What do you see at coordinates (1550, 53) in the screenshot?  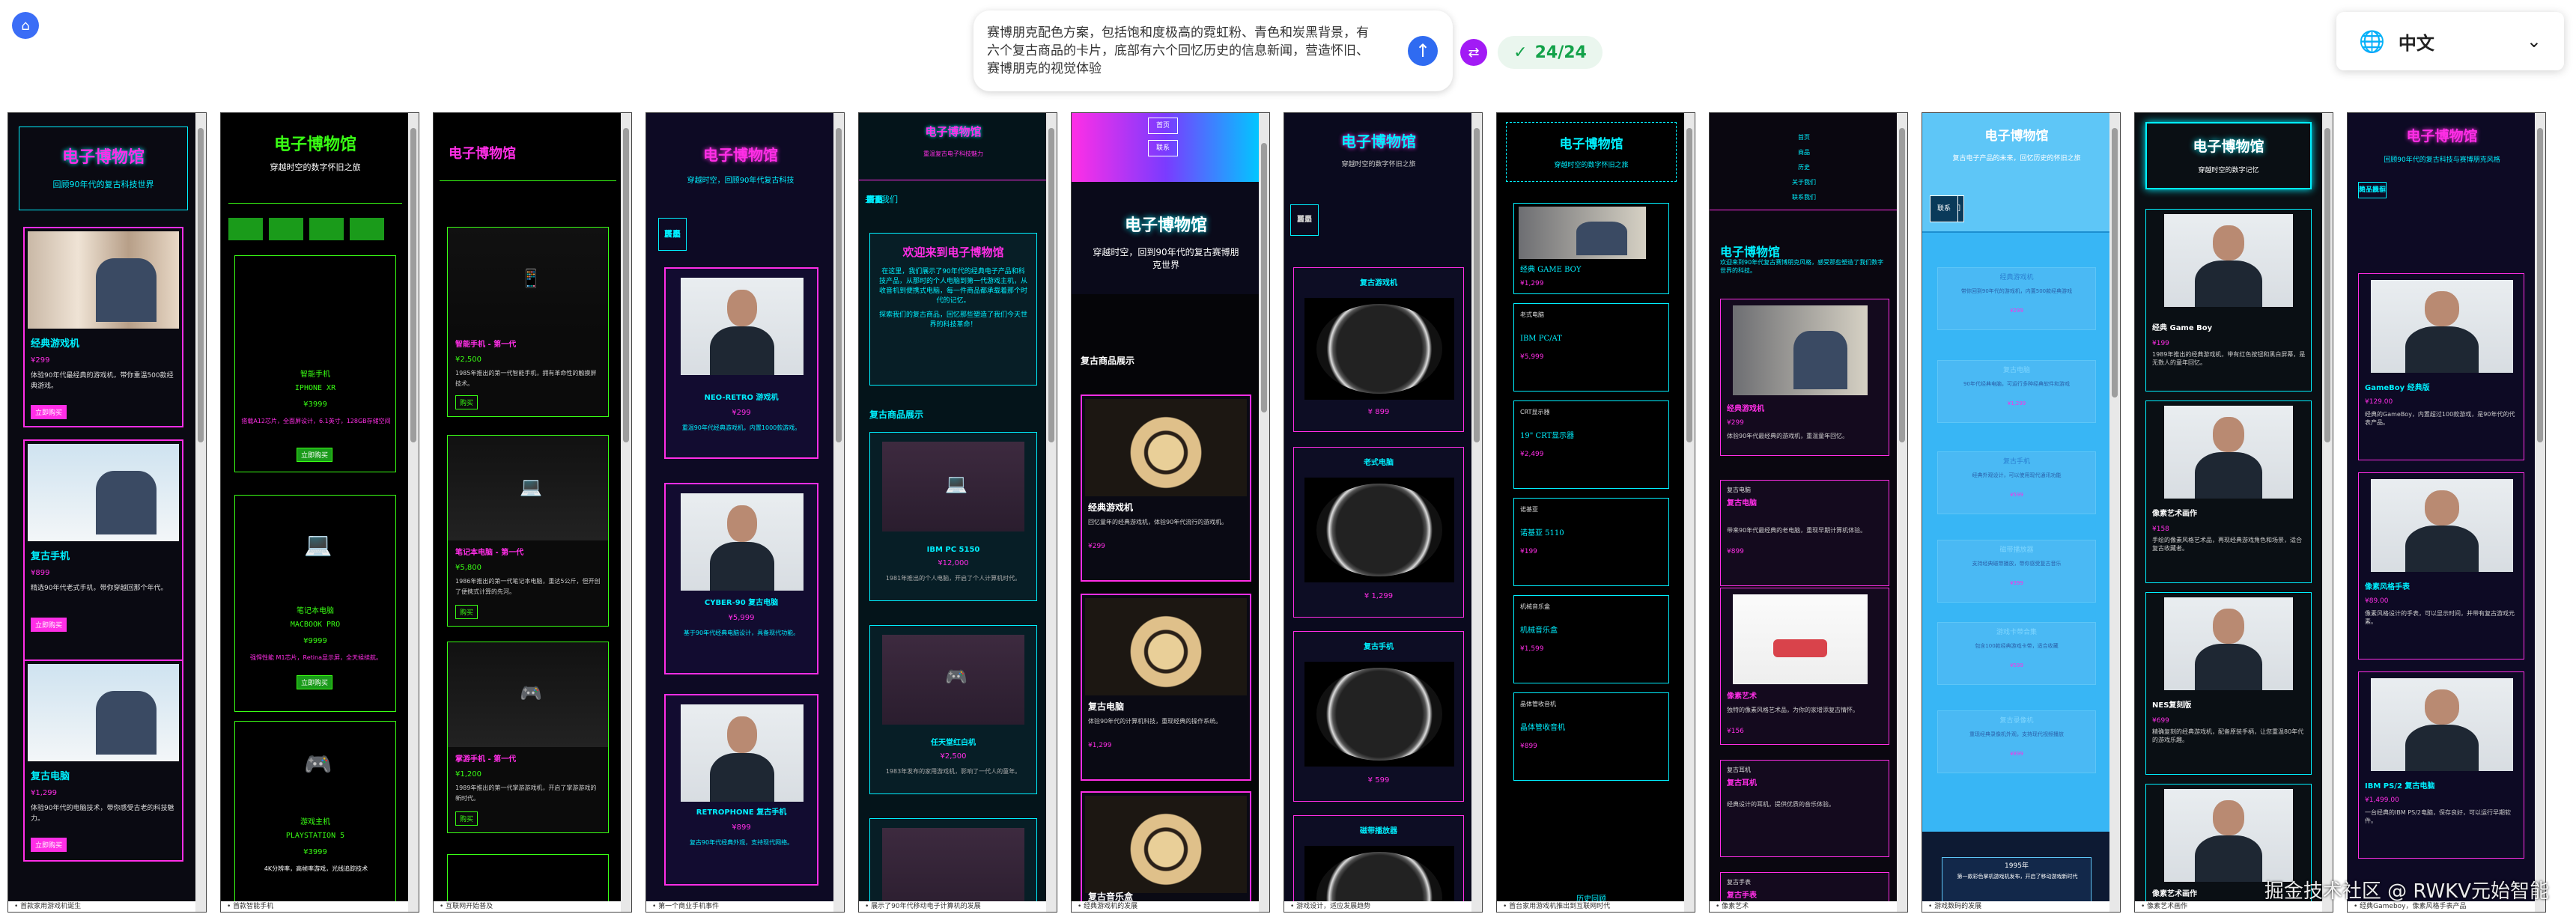 I see `score-badge: ✓ 24/24` at bounding box center [1550, 53].